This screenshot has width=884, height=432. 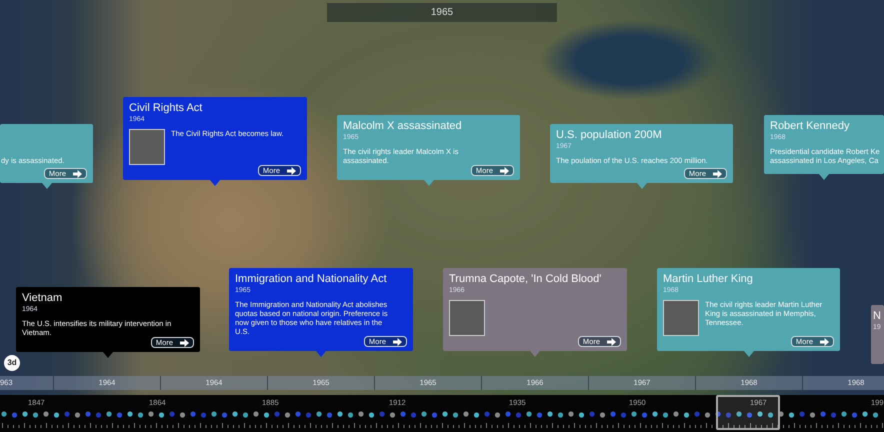 What do you see at coordinates (748, 412) in the screenshot?
I see `viewport-frame` at bounding box center [748, 412].